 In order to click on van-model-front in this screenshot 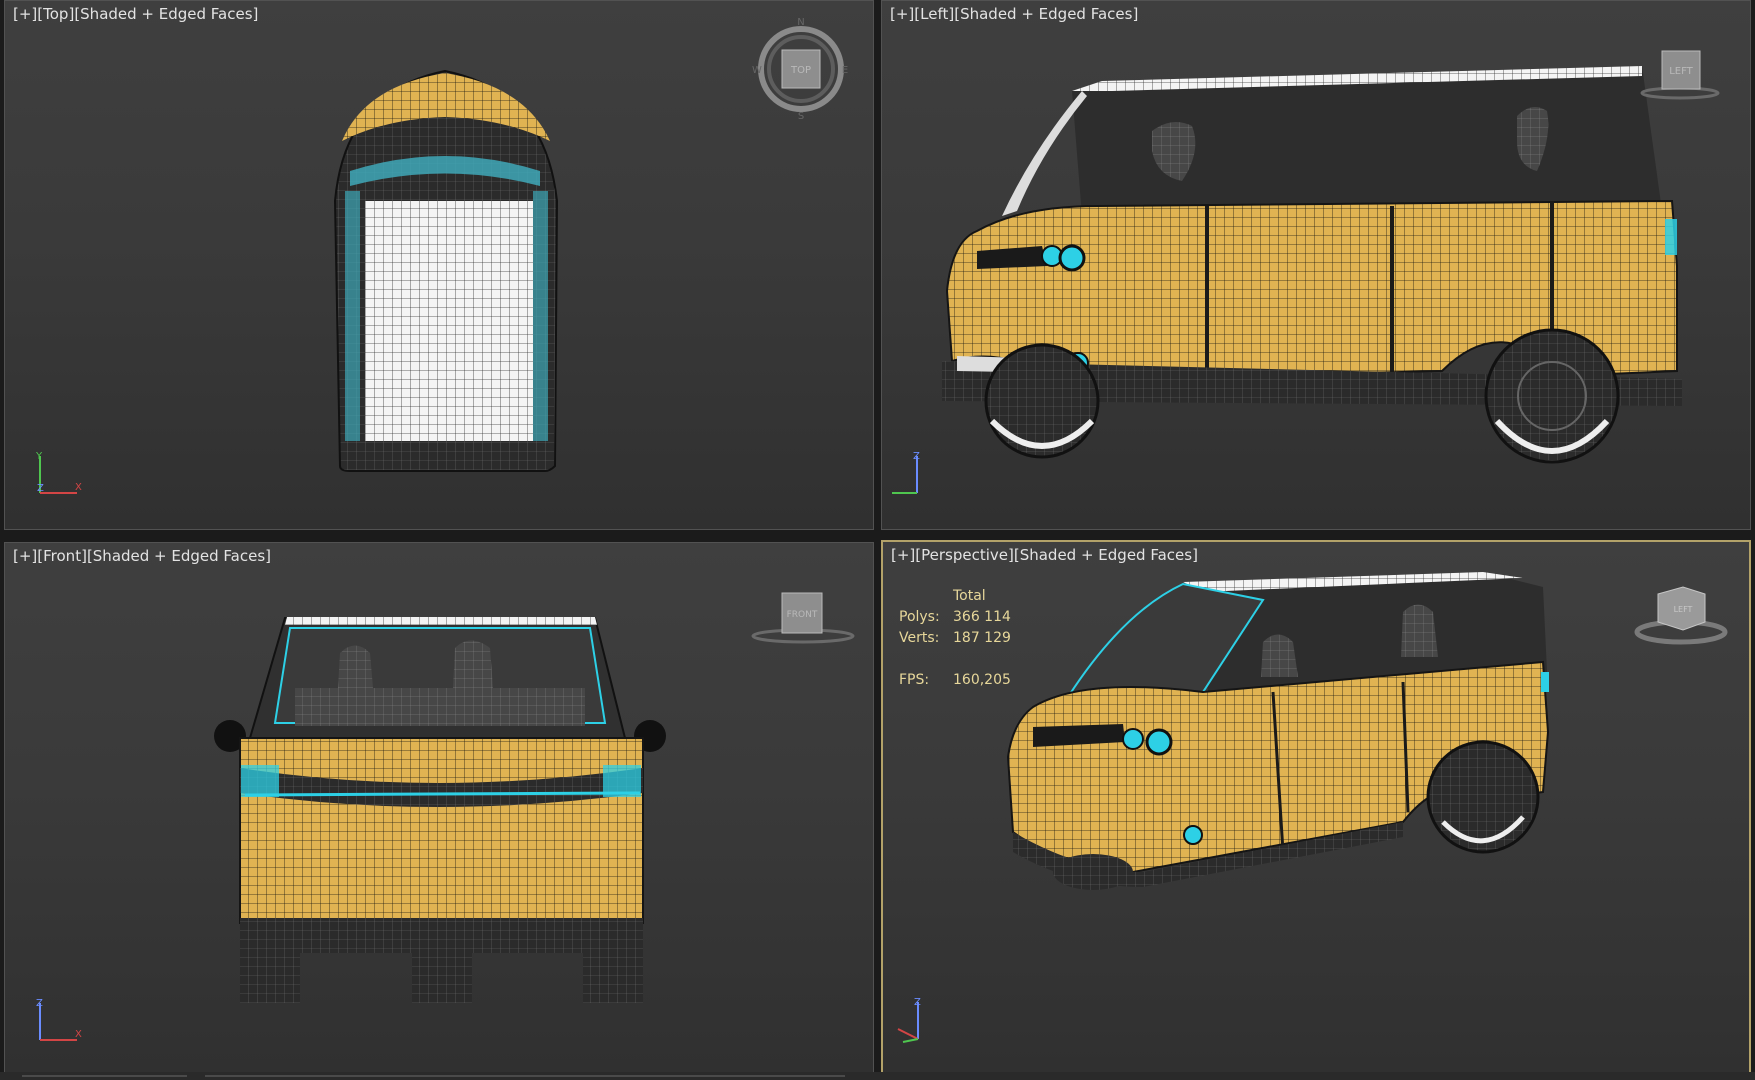, I will do `click(440, 810)`.